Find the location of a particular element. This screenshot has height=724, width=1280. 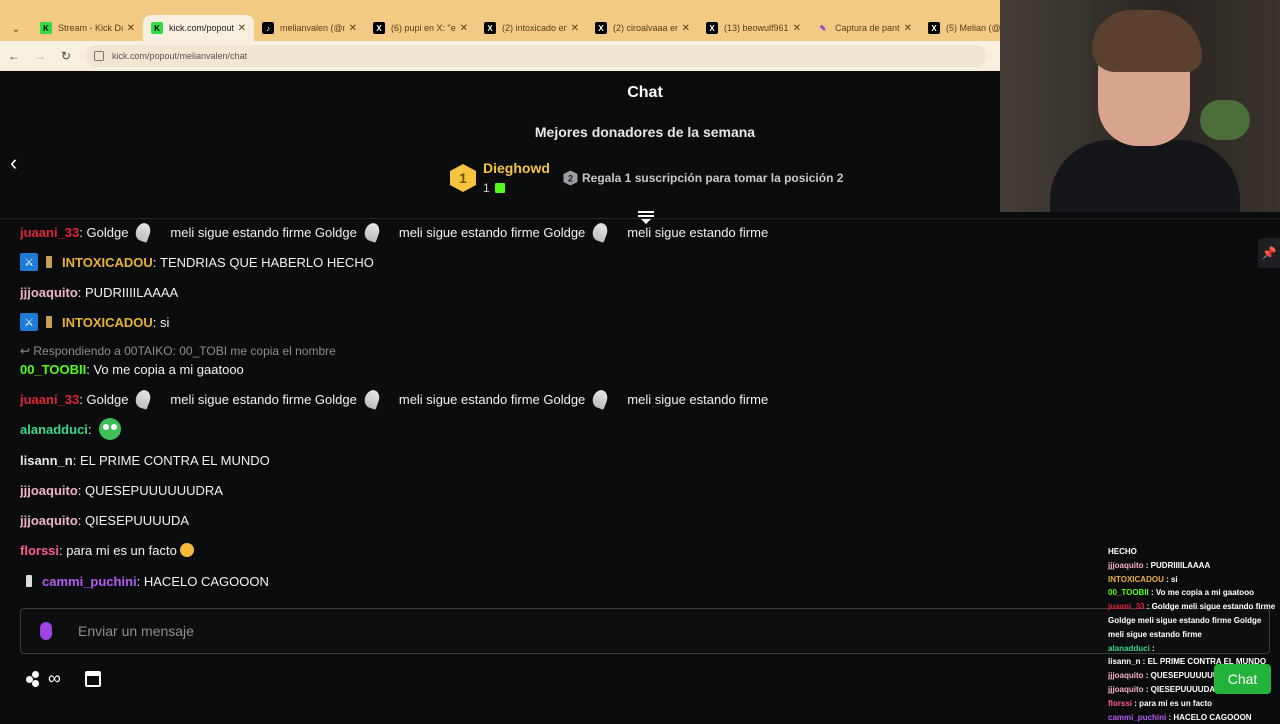

webcam-person-body is located at coordinates (1145, 176).